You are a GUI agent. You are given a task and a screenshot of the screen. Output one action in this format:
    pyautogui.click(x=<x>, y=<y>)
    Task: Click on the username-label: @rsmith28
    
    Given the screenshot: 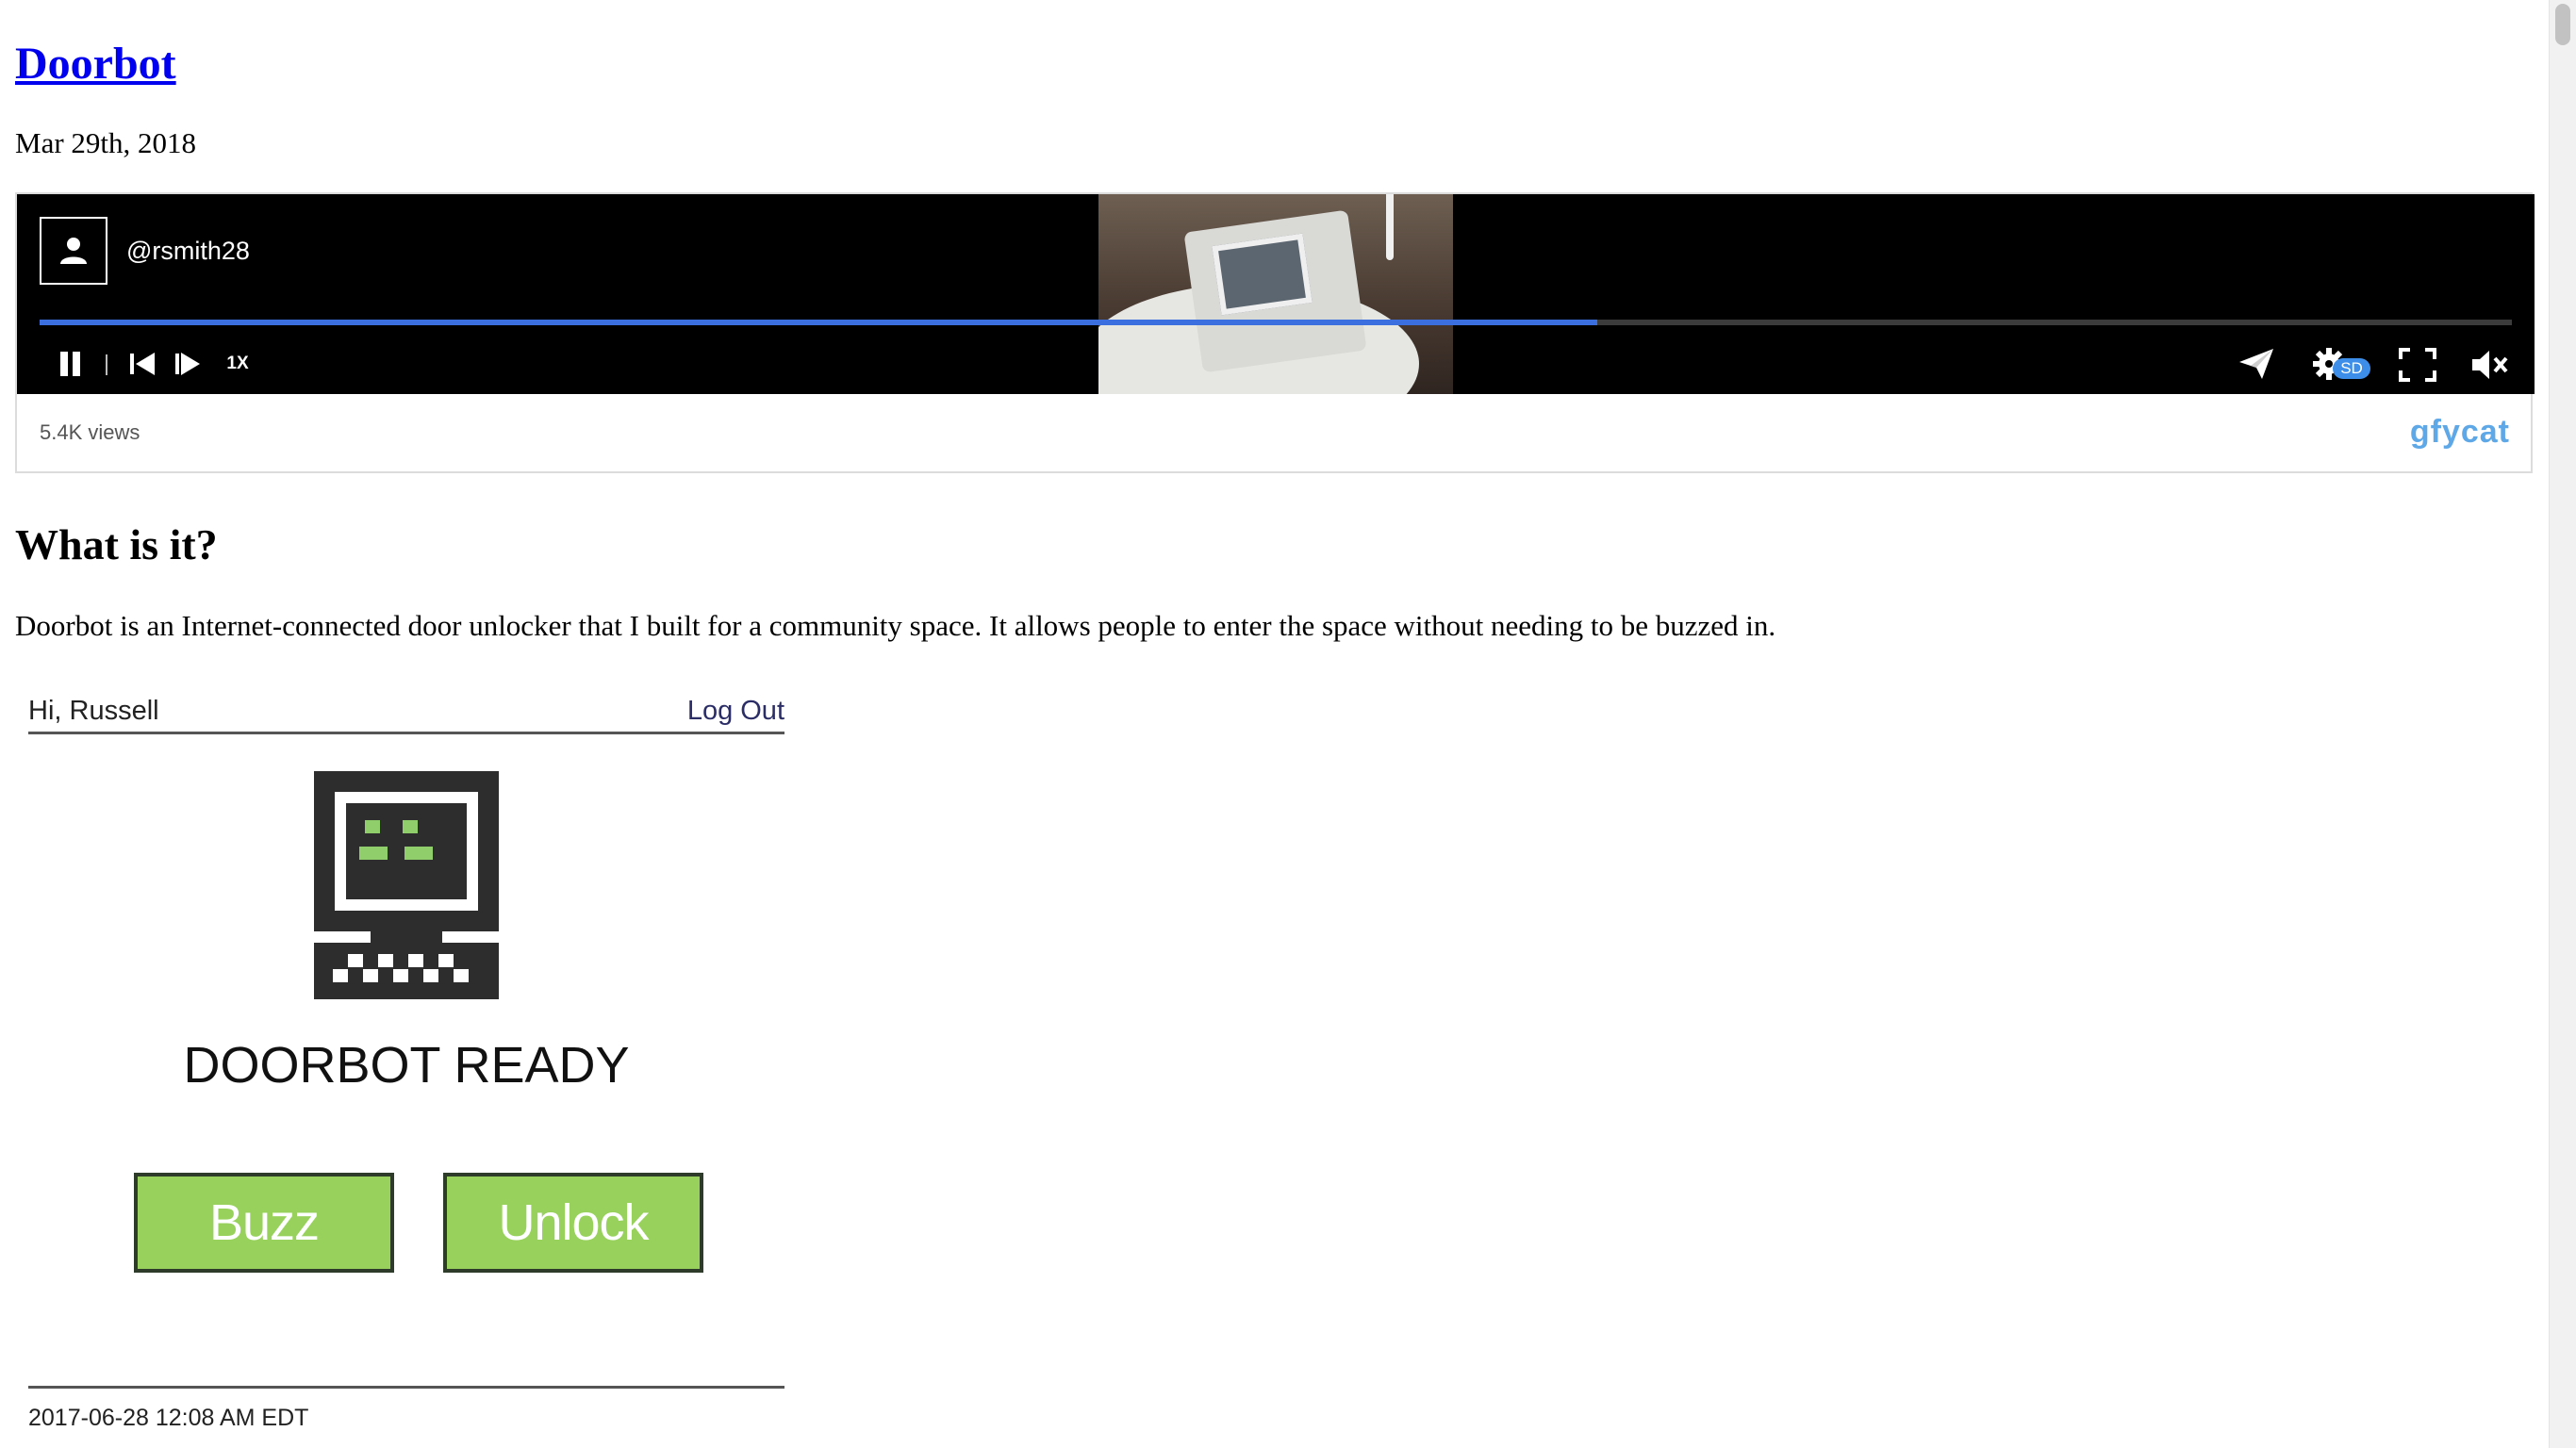 What is the action you would take?
    pyautogui.click(x=188, y=251)
    